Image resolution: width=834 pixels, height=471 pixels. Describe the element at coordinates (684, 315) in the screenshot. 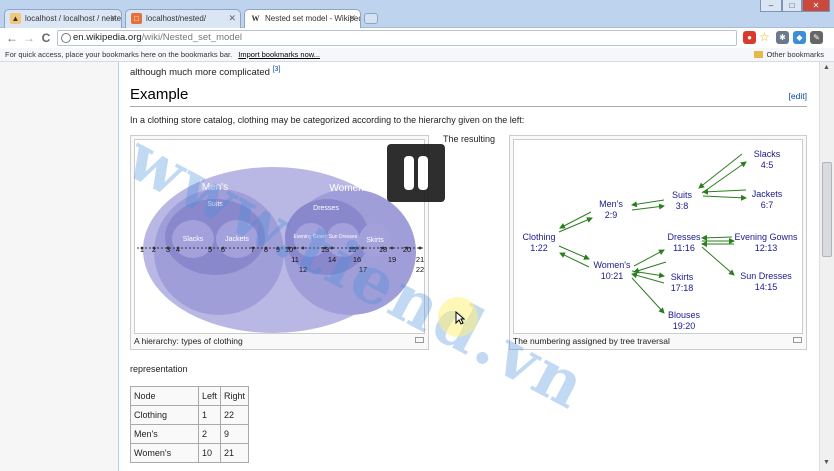

I see `tree-node-name: Blouses` at that location.